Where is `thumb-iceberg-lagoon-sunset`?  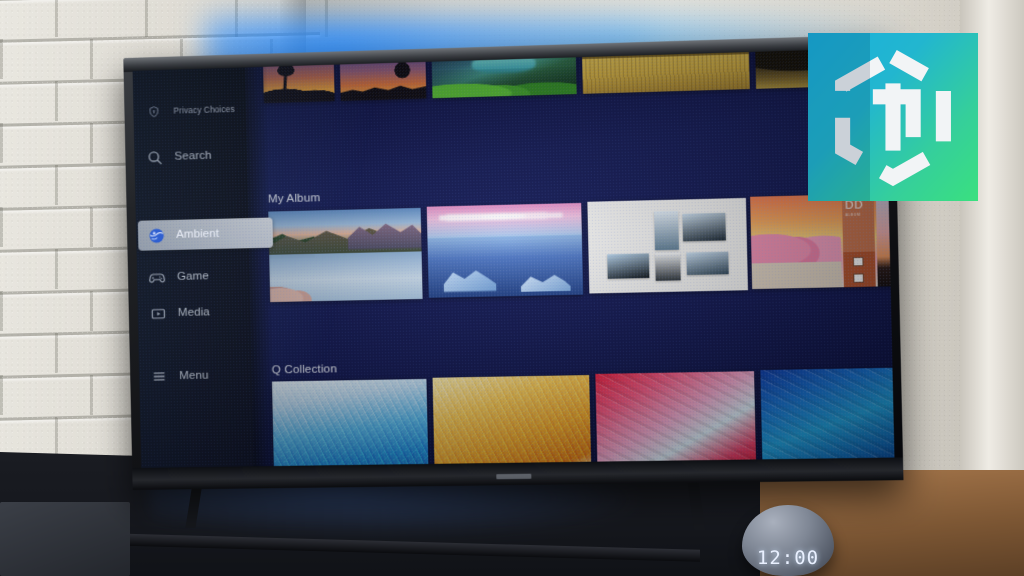 thumb-iceberg-lagoon-sunset is located at coordinates (505, 250).